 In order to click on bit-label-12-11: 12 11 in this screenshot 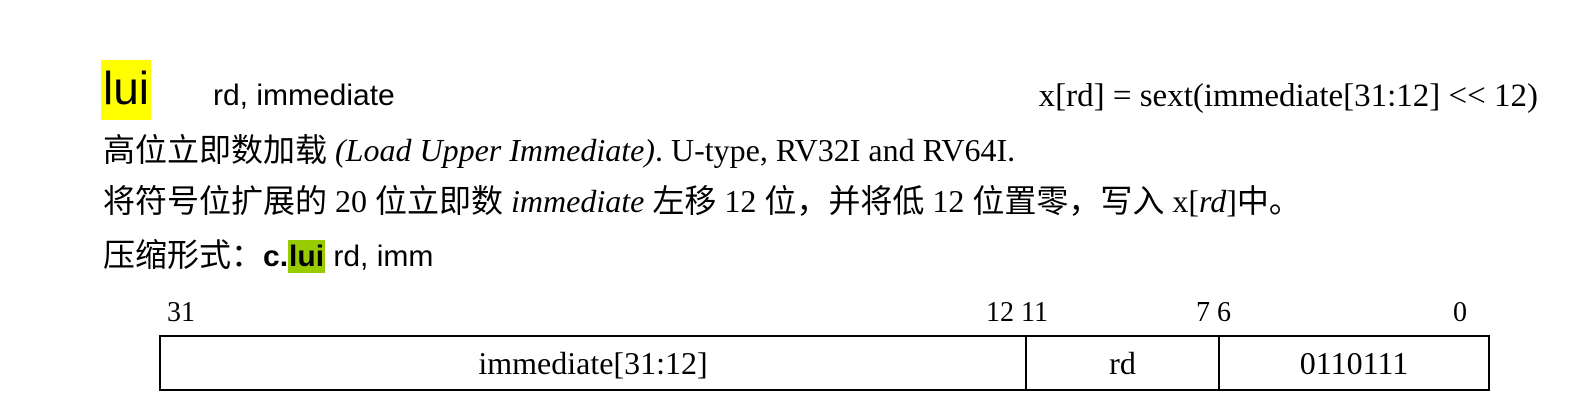, I will do `click(1017, 312)`.